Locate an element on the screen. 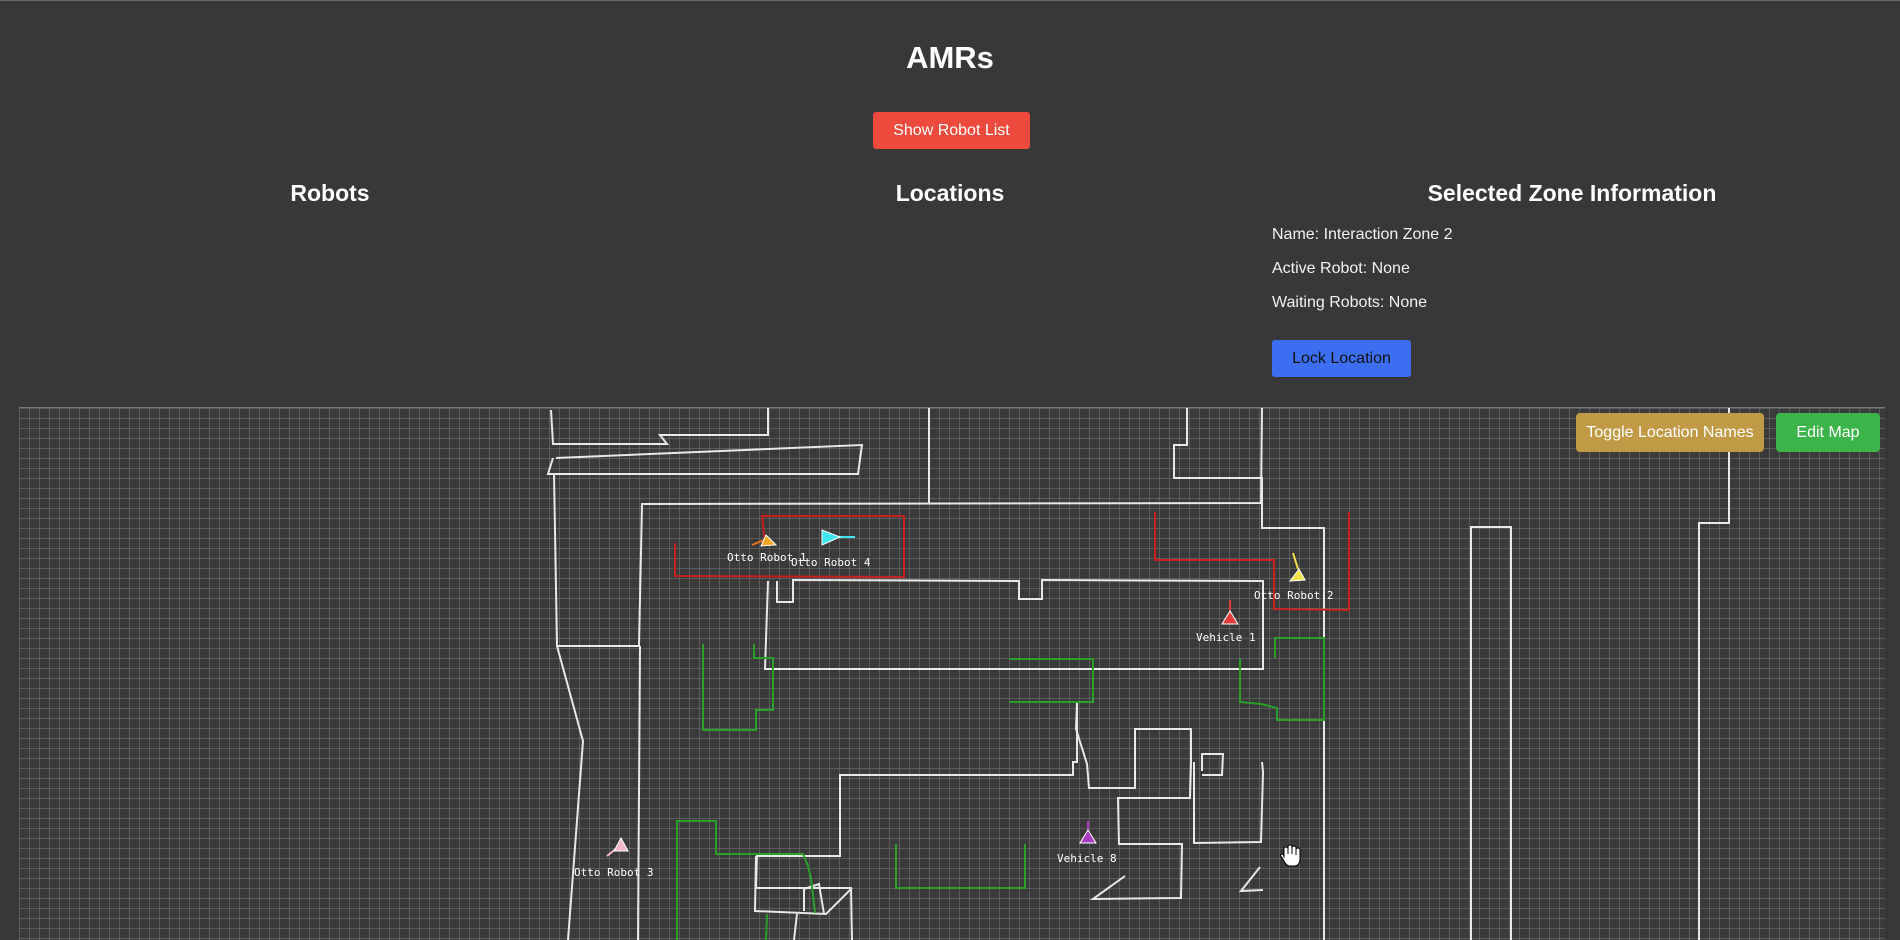 This screenshot has width=1900, height=940. zone-active-robot: Active Robot: None is located at coordinates (1341, 268).